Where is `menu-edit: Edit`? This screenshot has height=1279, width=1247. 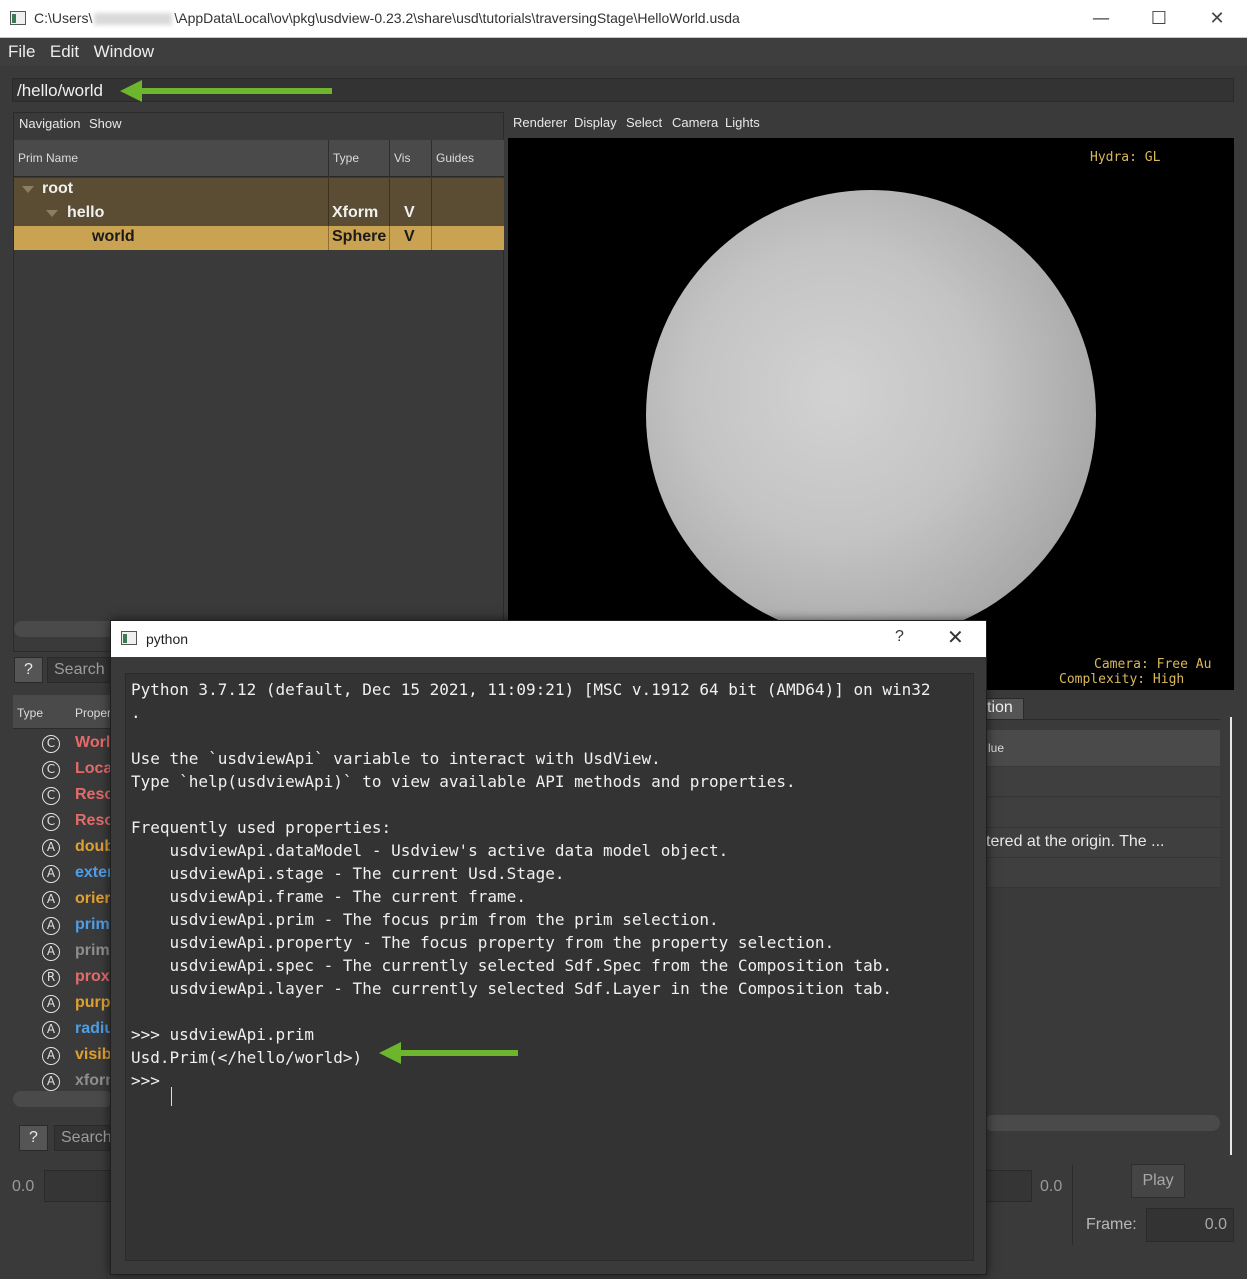
menu-edit: Edit is located at coordinates (64, 52).